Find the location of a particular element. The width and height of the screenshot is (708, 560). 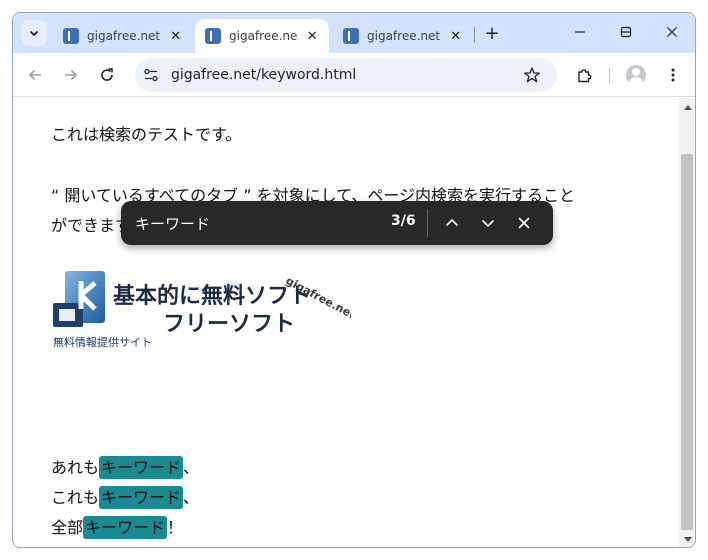

find-next-button is located at coordinates (488, 223).